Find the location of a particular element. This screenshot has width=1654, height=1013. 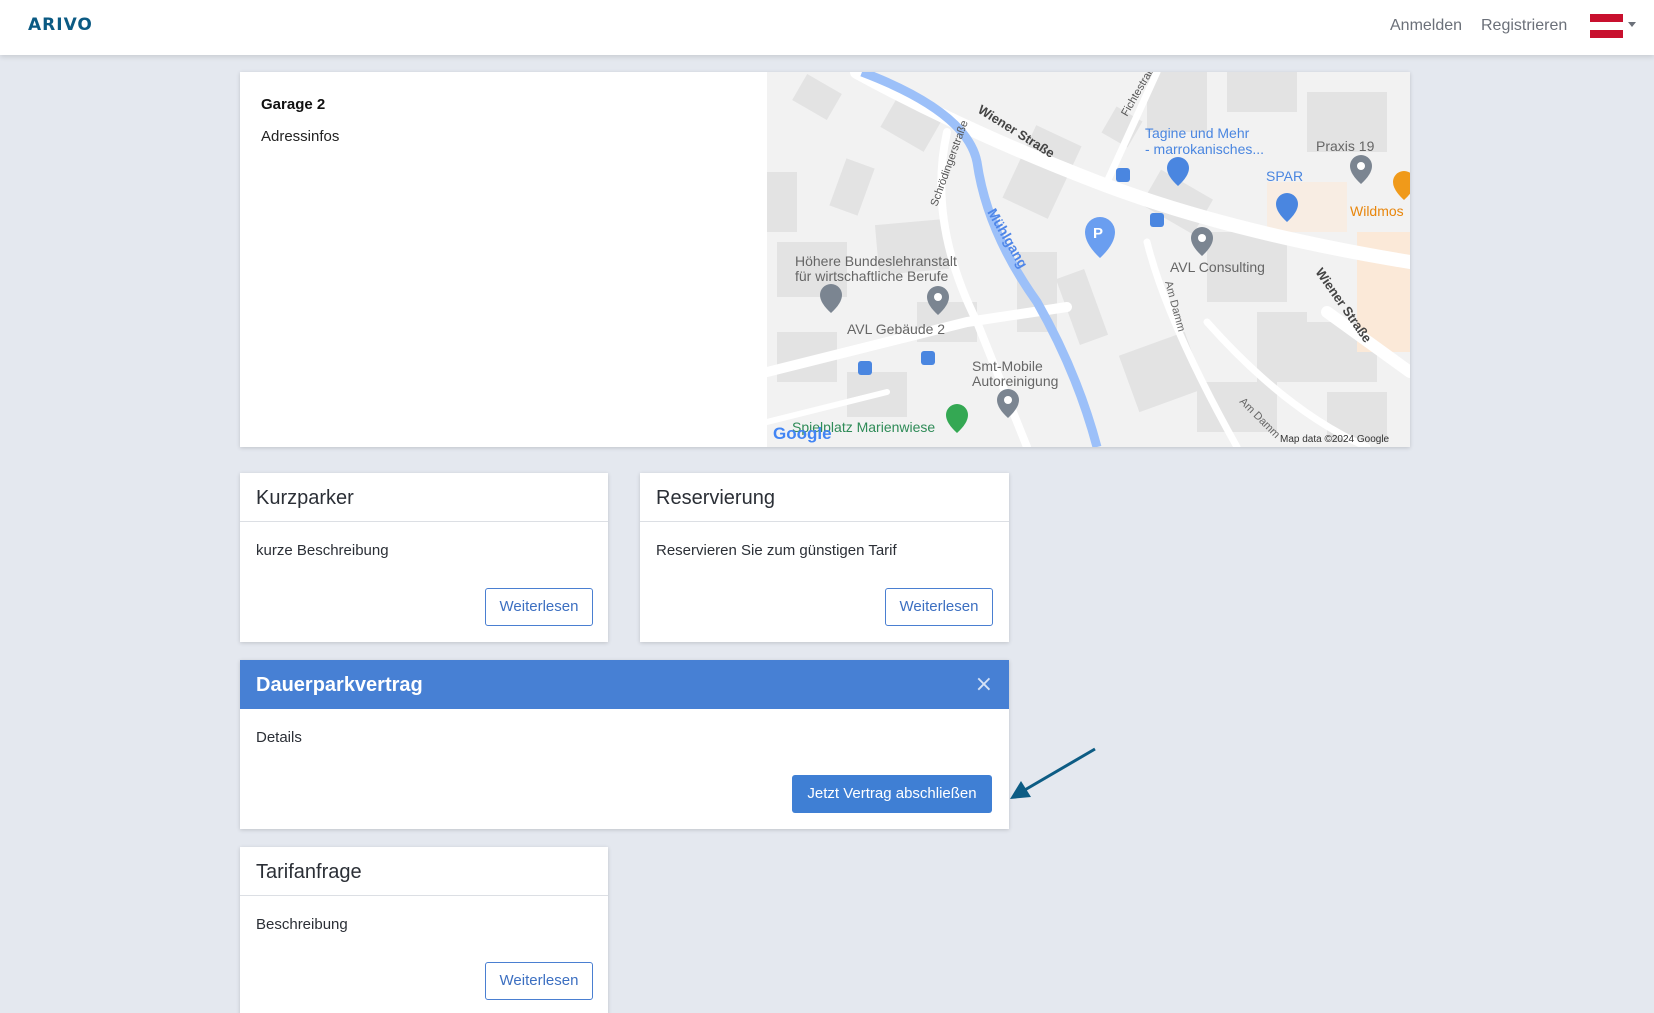

map-poi-label: für wirtschaftliche Berufe is located at coordinates (871, 276).